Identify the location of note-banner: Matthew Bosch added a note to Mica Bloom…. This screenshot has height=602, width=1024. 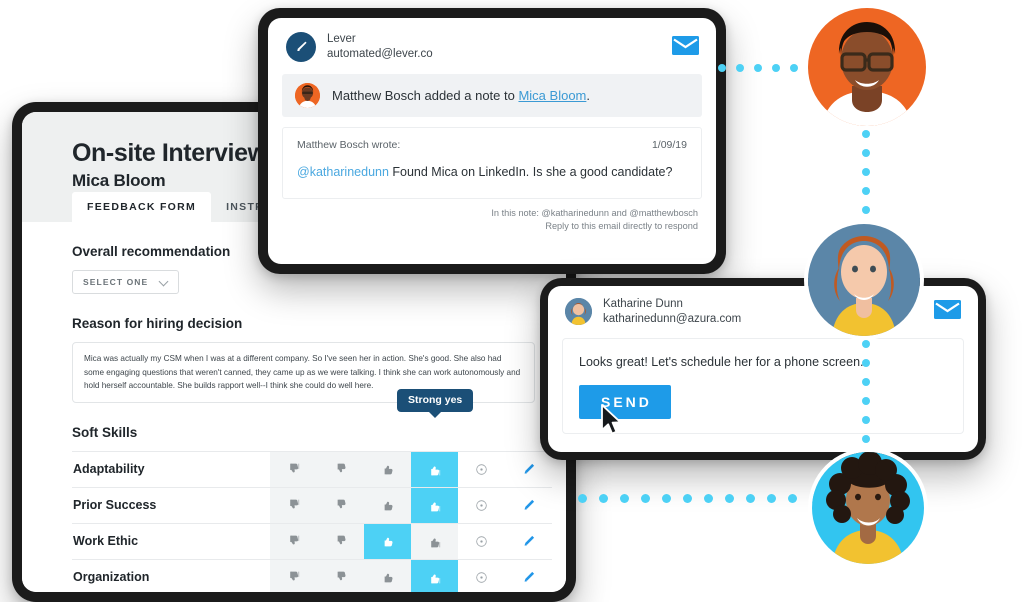
(492, 95).